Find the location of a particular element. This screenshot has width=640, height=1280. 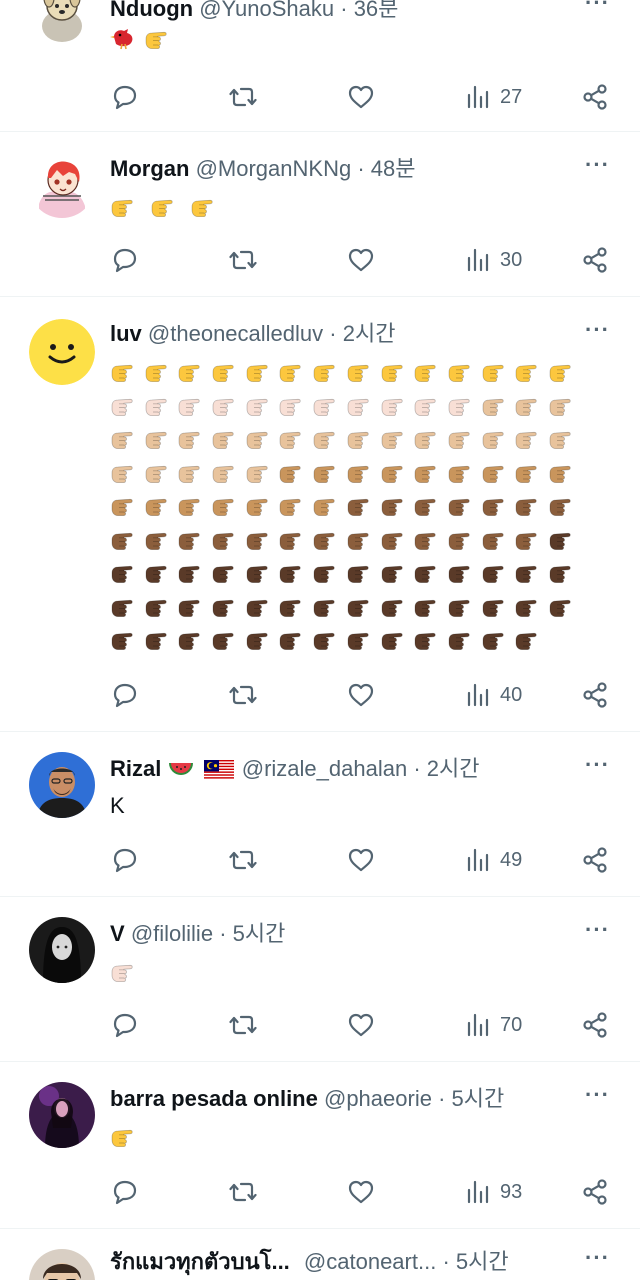

bar-chart-icon is located at coordinates (478, 97).